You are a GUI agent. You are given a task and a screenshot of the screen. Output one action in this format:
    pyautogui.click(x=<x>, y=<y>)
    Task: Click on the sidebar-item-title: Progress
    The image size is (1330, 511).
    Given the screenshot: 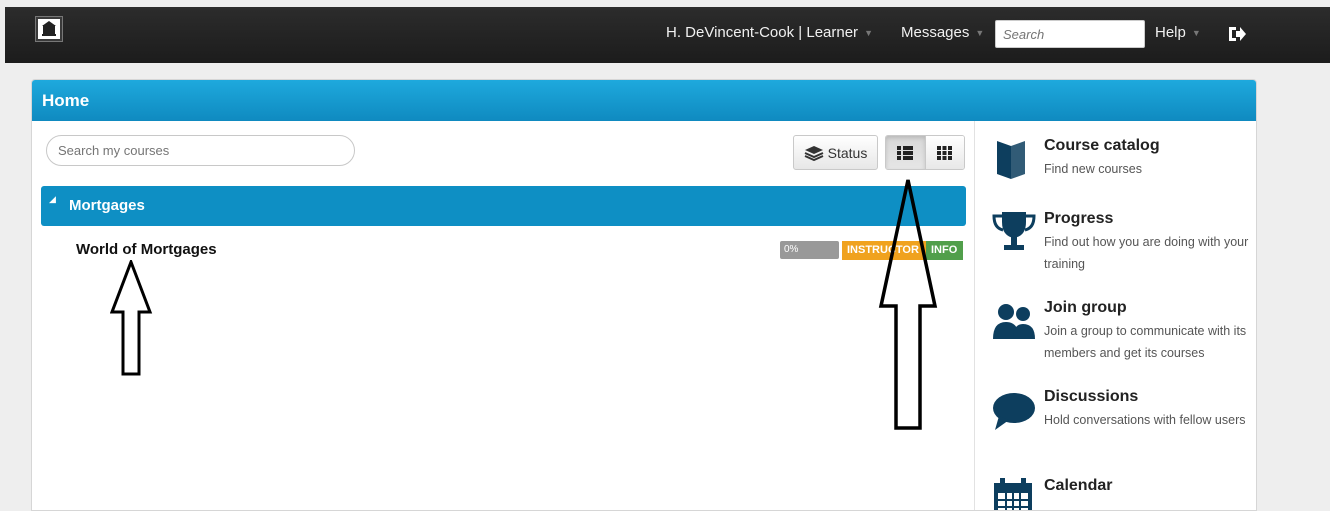 What is the action you would take?
    pyautogui.click(x=1079, y=218)
    